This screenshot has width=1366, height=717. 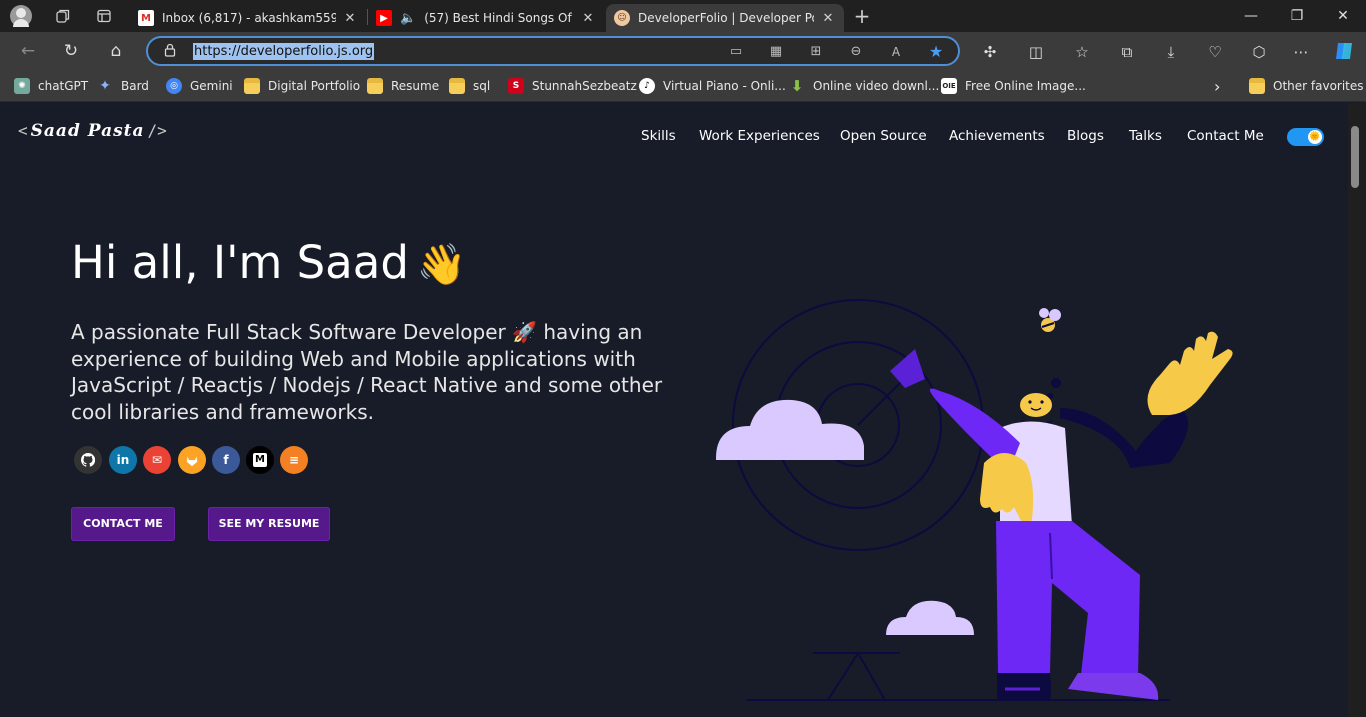 What do you see at coordinates (1344, 52) in the screenshot?
I see `copilot-icon` at bounding box center [1344, 52].